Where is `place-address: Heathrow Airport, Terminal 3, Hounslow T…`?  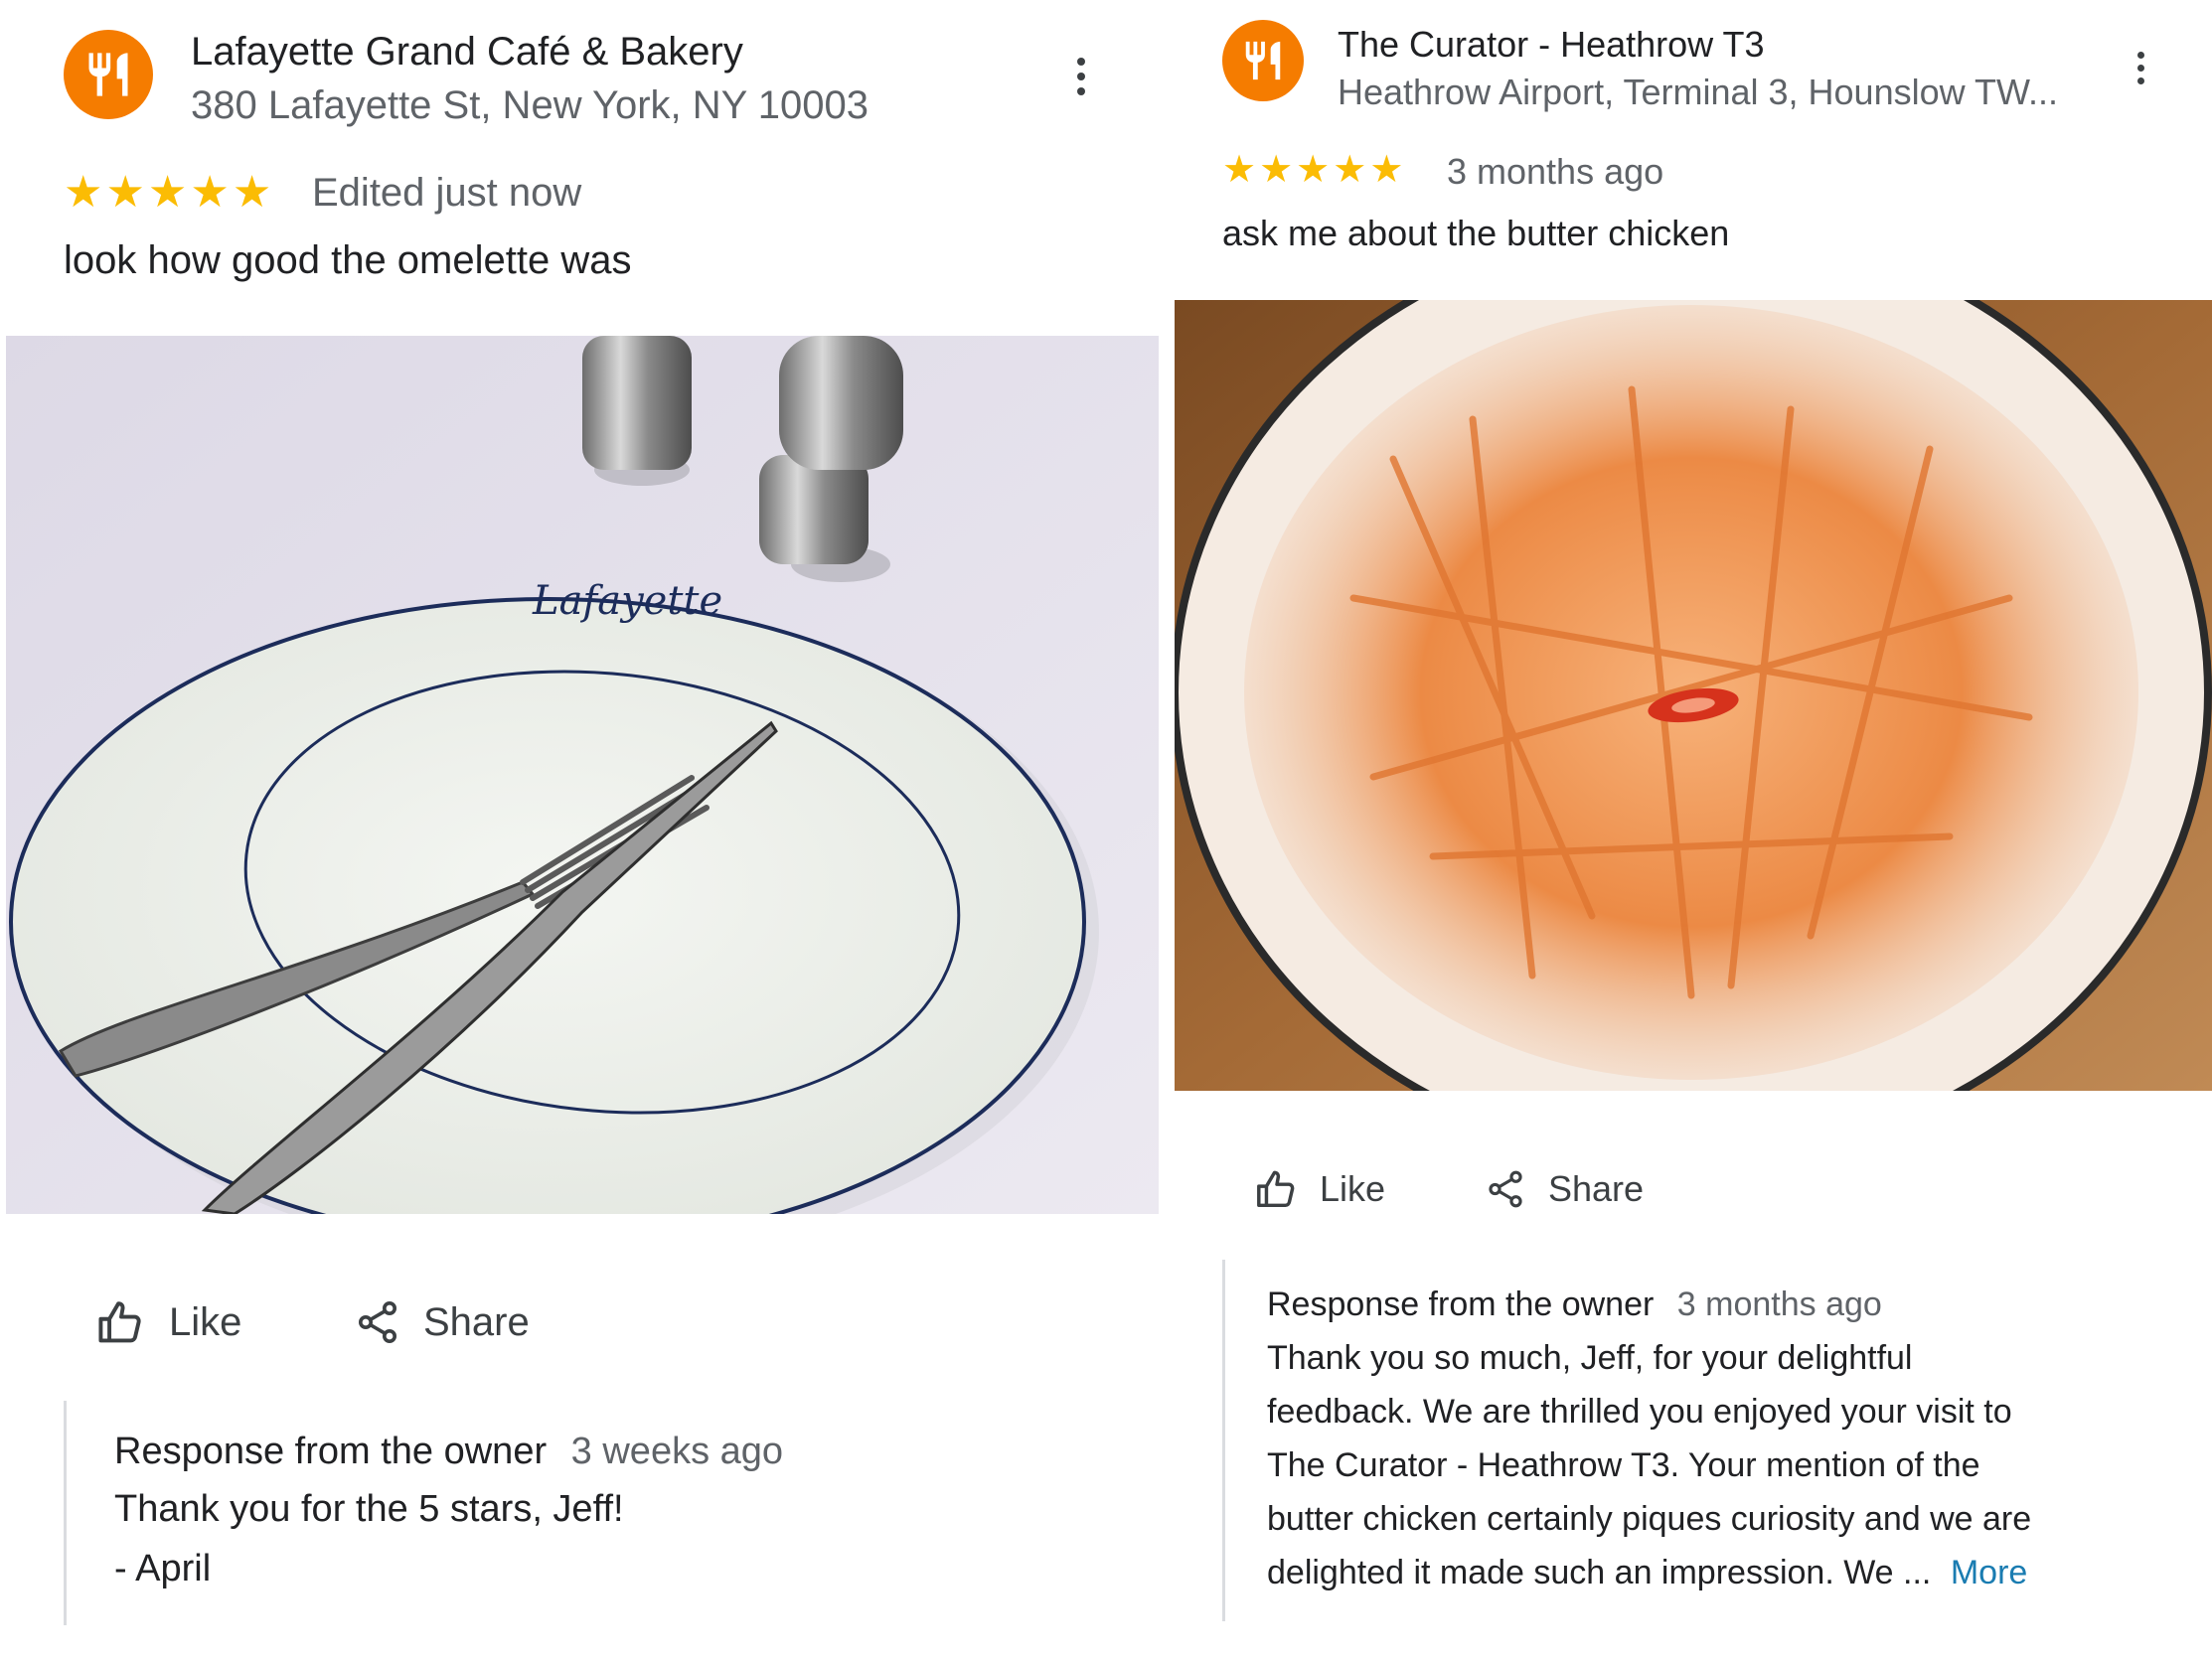
place-address: Heathrow Airport, Terminal 3, Hounslow T… is located at coordinates (1698, 92).